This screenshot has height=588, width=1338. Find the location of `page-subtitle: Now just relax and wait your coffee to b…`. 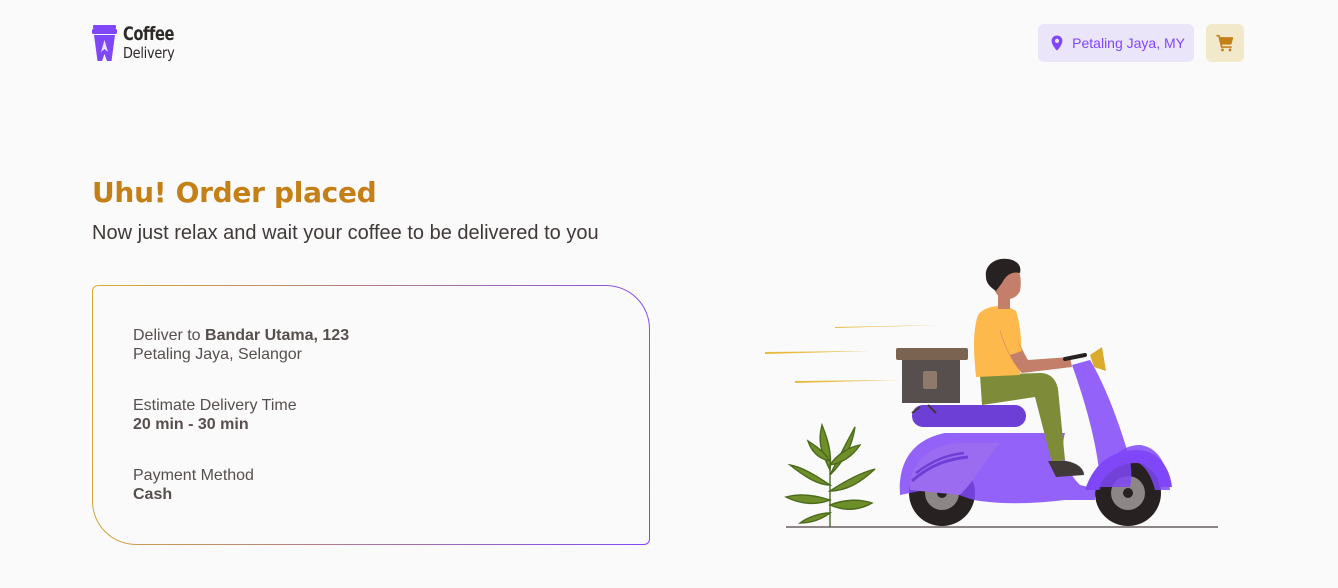

page-subtitle: Now just relax and wait your coffee to b… is located at coordinates (345, 233).